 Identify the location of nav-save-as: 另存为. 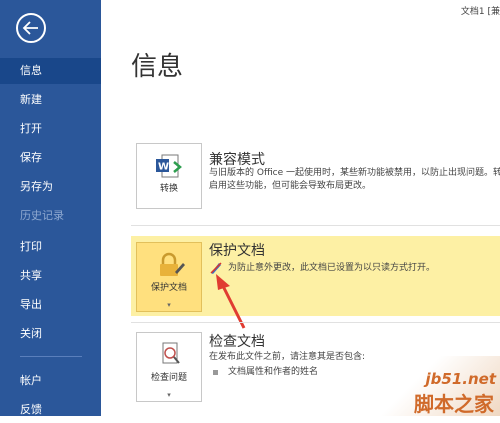
(50, 187).